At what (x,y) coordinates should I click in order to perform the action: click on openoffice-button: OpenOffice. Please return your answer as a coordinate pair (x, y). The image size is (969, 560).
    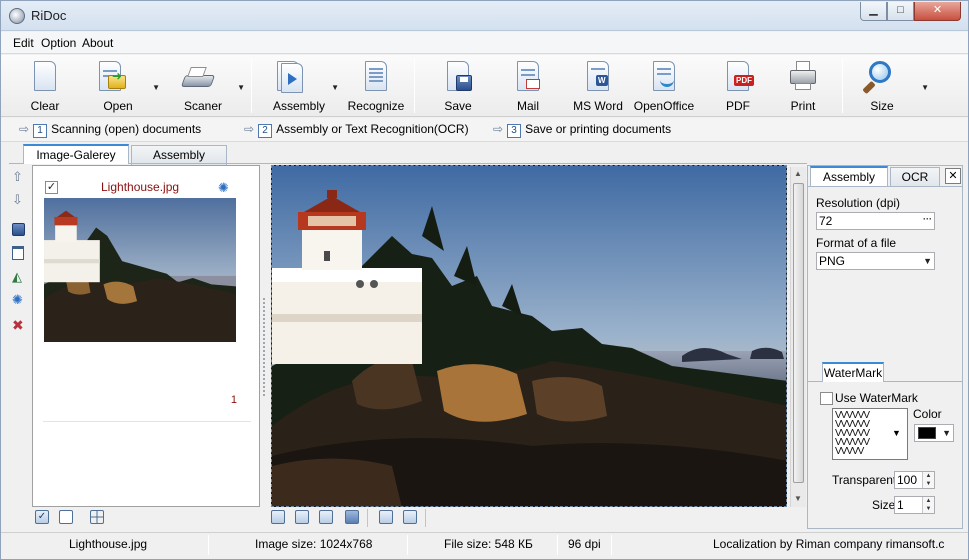
    Looking at the image, I should click on (664, 86).